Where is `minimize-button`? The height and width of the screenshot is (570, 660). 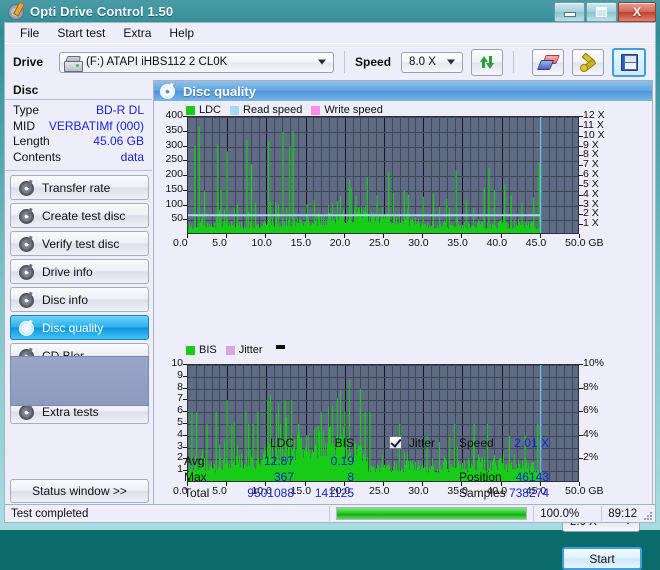
minimize-button is located at coordinates (569, 12).